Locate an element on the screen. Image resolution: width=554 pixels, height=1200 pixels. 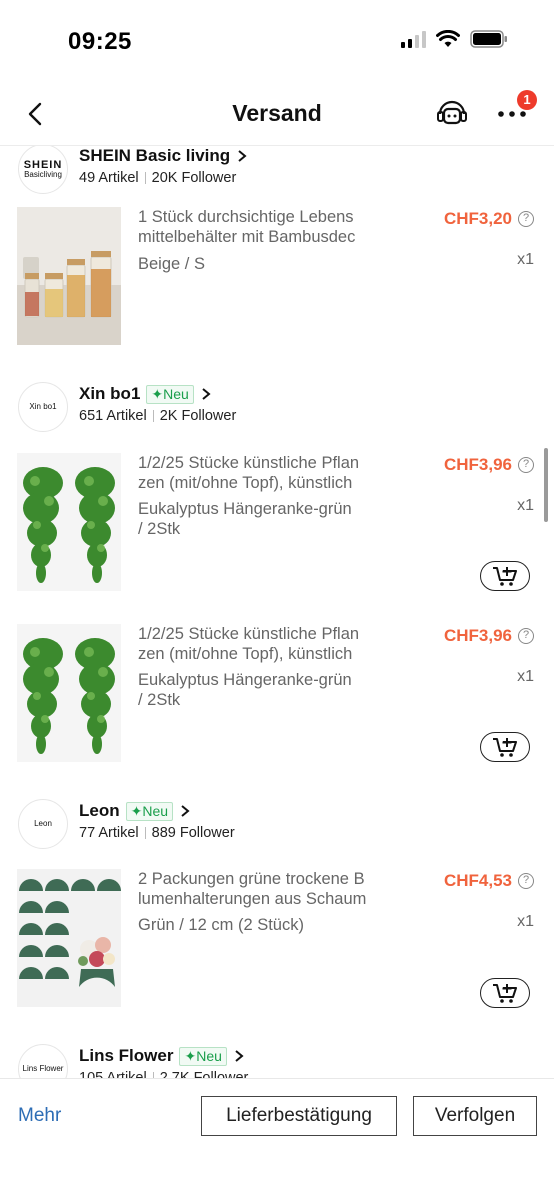
follower-count: 20K Follower is located at coordinates (194, 178).